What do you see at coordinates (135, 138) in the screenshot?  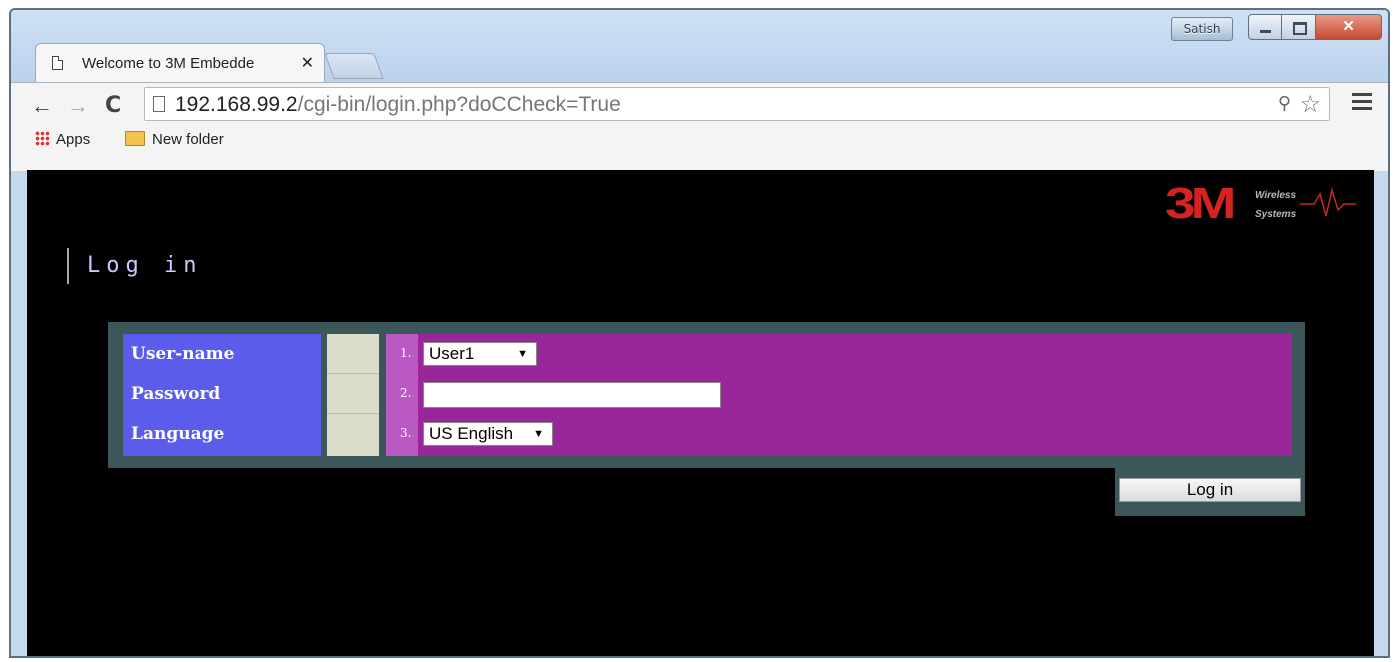 I see `folder-icon` at bounding box center [135, 138].